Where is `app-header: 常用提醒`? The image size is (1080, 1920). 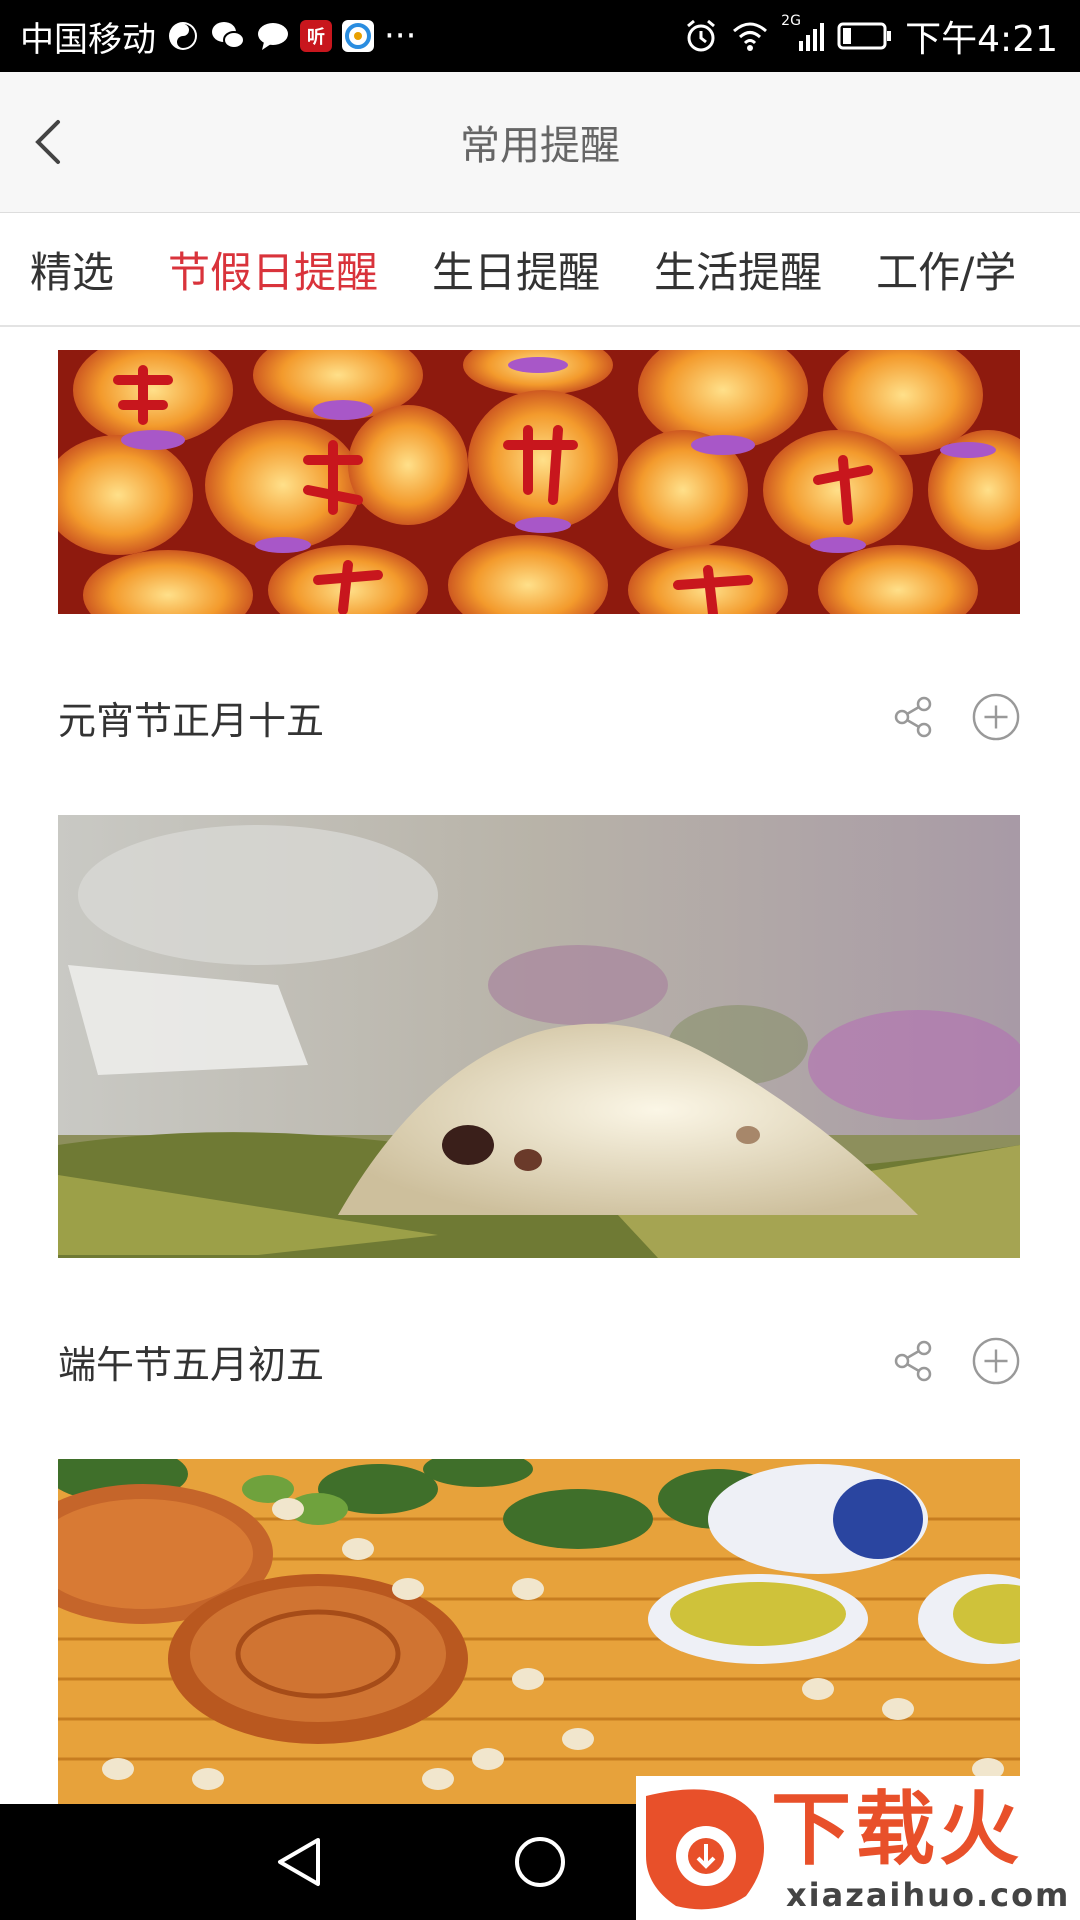 app-header: 常用提醒 is located at coordinates (540, 142).